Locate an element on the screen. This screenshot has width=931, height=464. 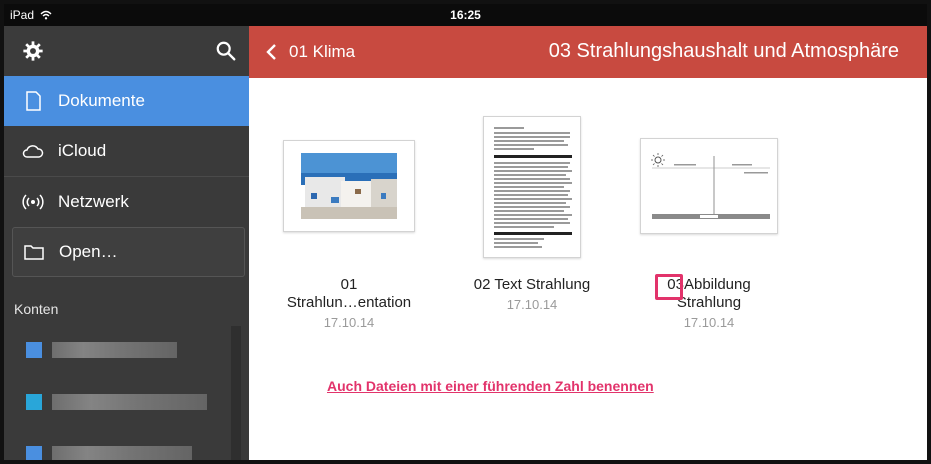
sidebar-item-dokumente: Dokumente is located at coordinates (126, 101).